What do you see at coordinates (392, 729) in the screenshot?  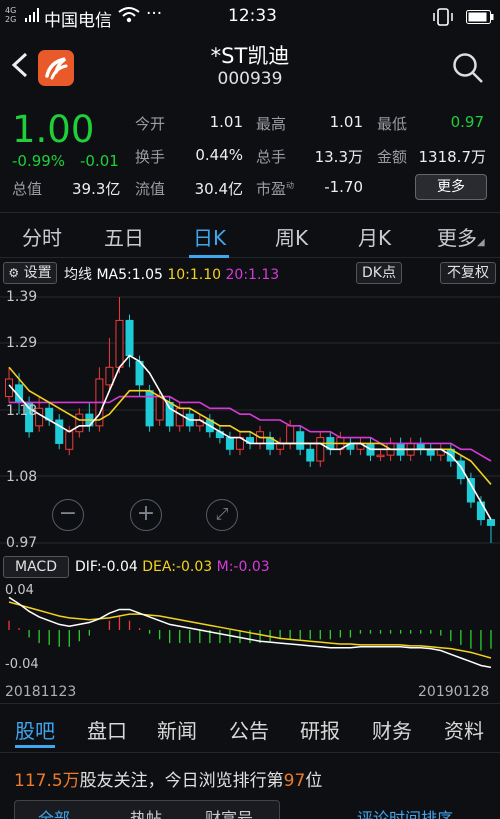 I see `tab-finance: 财务` at bounding box center [392, 729].